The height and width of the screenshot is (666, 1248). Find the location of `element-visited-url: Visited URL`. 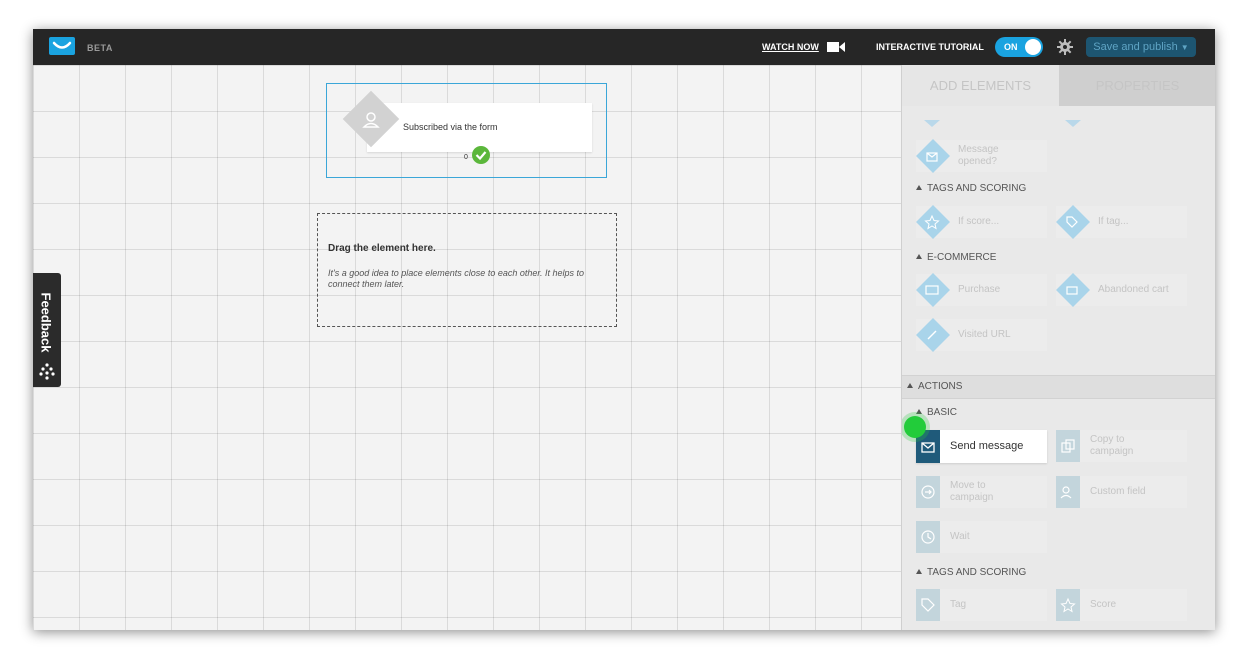

element-visited-url: Visited URL is located at coordinates (981, 335).